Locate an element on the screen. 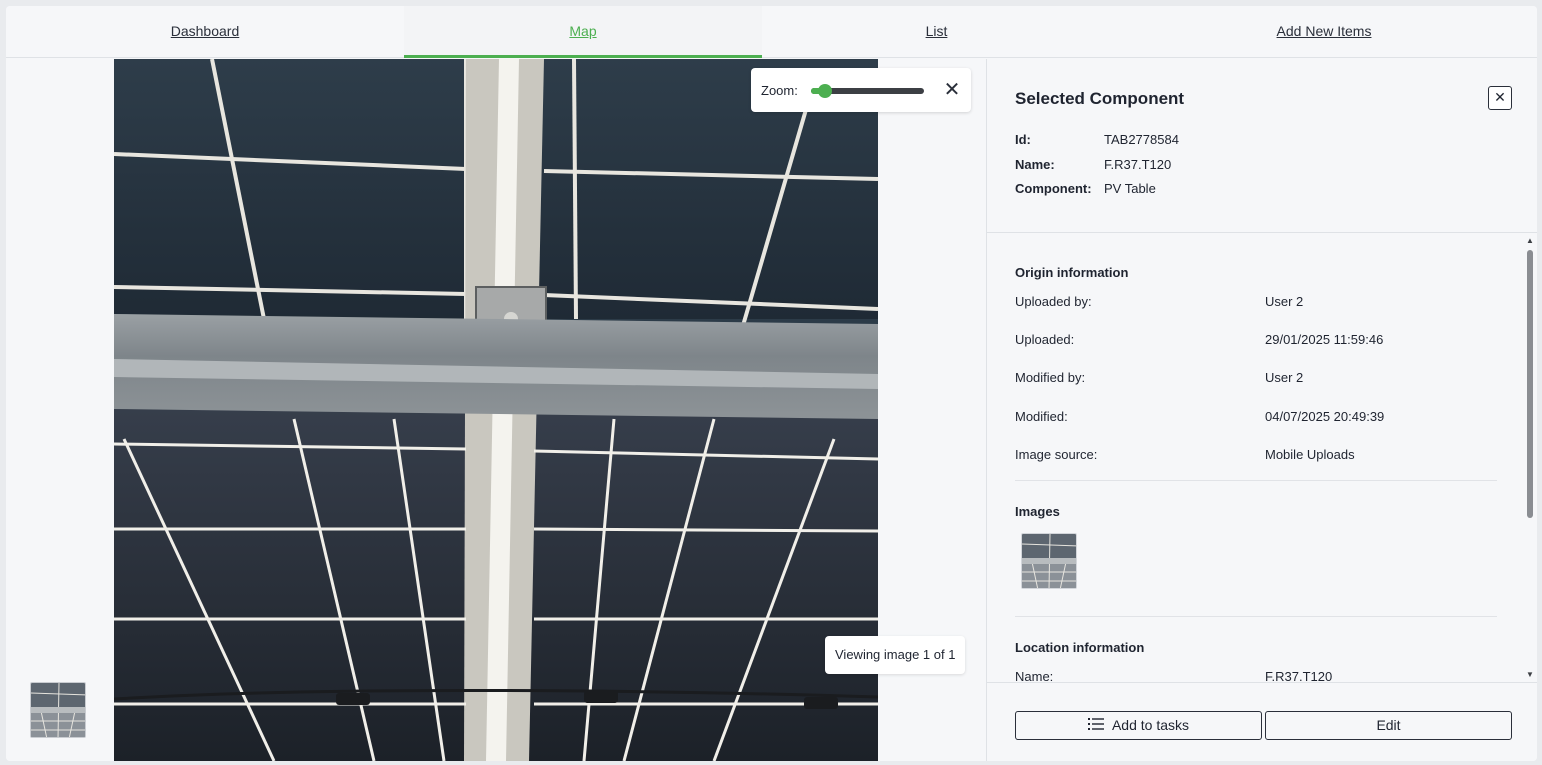 This screenshot has height=765, width=1542. row-label: Modified by: is located at coordinates (1050, 377).